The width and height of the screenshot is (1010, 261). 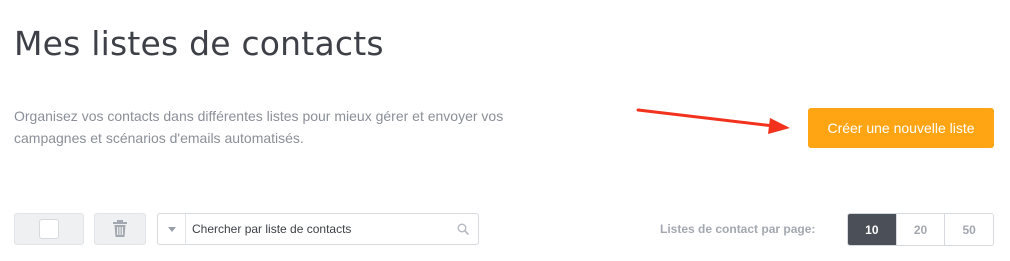 I want to click on select-all-checkbox, so click(x=49, y=229).